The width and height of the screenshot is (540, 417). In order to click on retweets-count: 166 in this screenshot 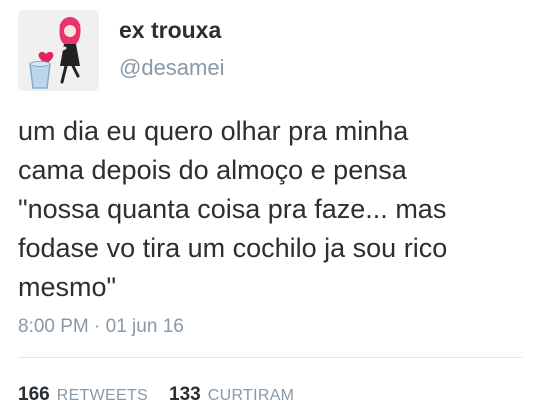, I will do `click(34, 394)`.